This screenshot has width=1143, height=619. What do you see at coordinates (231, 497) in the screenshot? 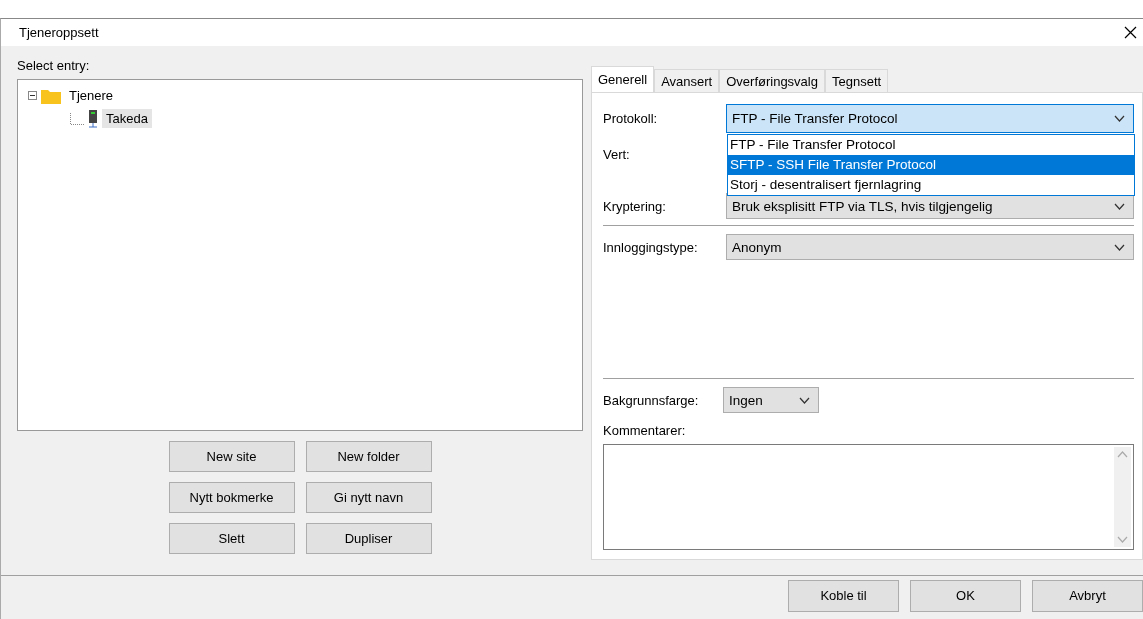
I see `action-button: Nytt bokmerke` at bounding box center [231, 497].